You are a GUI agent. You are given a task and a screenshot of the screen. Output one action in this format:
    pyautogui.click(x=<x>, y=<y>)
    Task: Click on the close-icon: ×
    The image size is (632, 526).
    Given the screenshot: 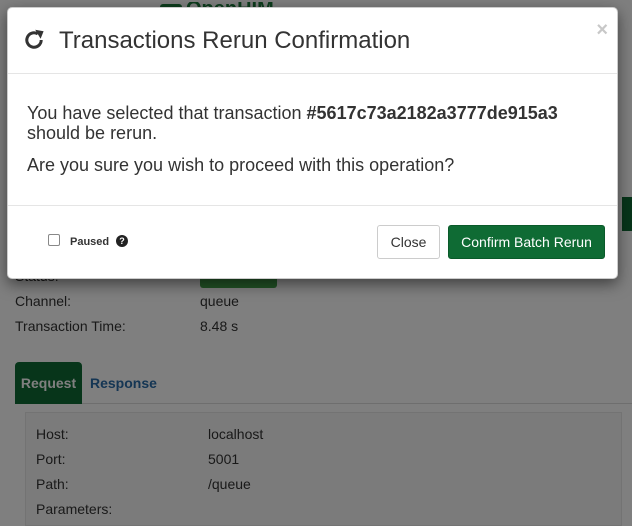 What is the action you would take?
    pyautogui.click(x=602, y=30)
    